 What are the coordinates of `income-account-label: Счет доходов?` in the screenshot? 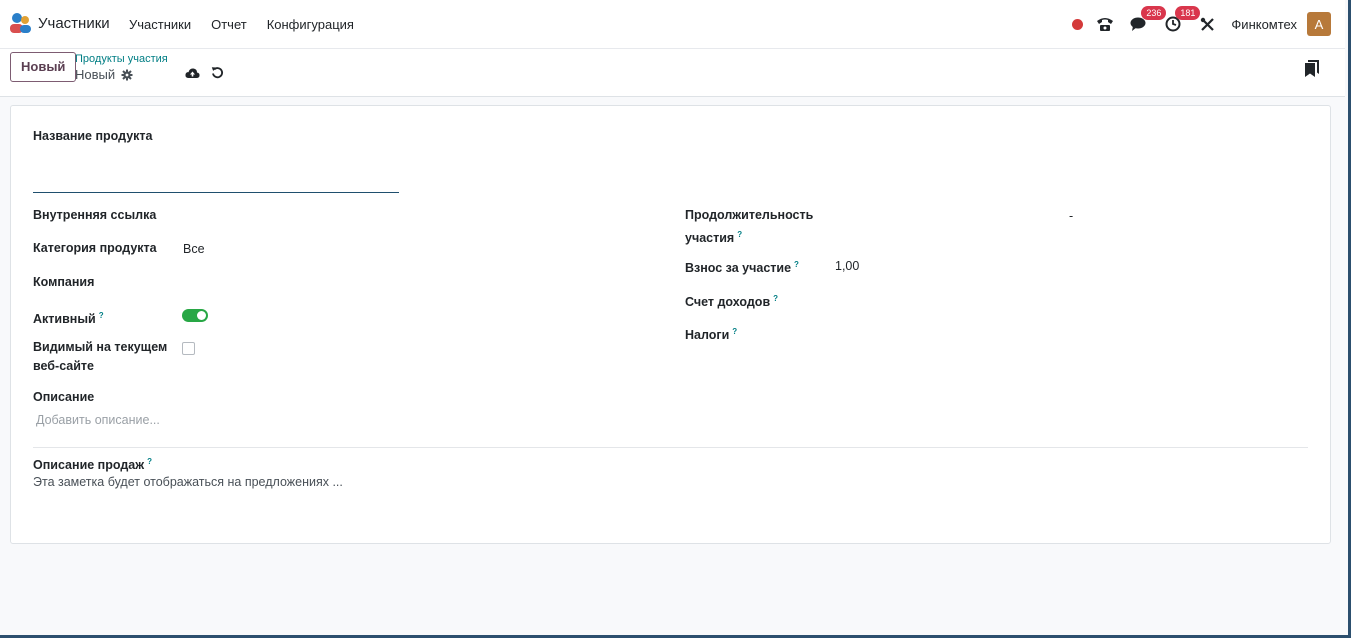 It's located at (731, 300).